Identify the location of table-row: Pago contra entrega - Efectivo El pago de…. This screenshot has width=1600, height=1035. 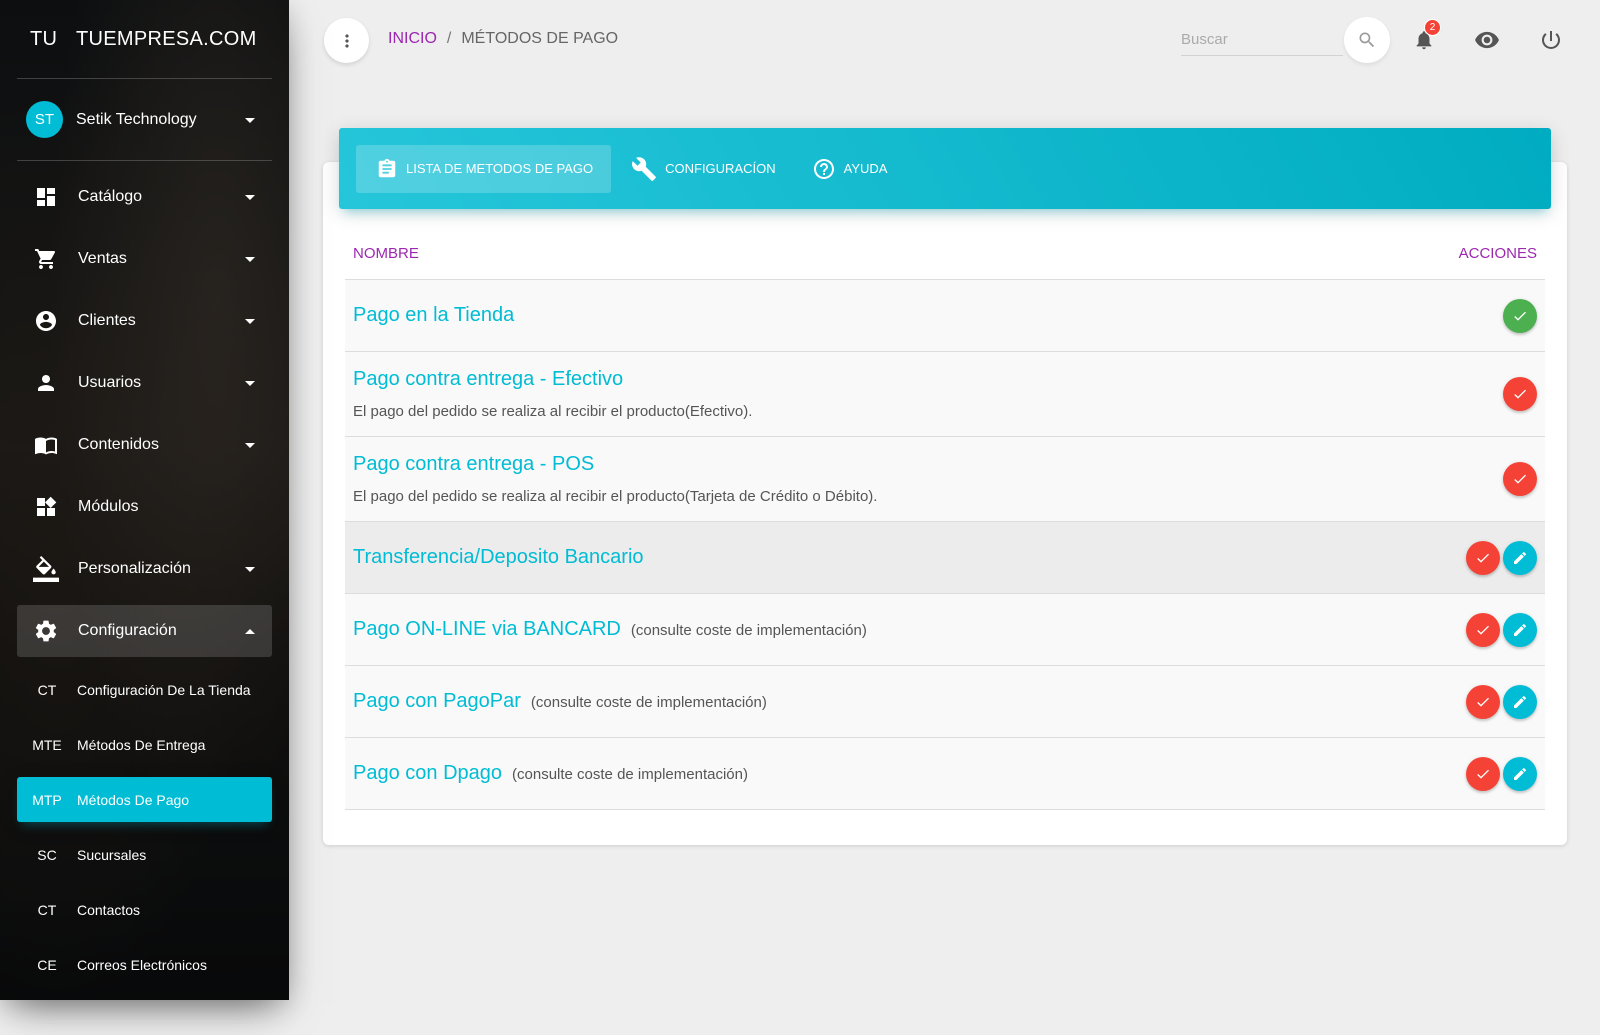
(945, 394).